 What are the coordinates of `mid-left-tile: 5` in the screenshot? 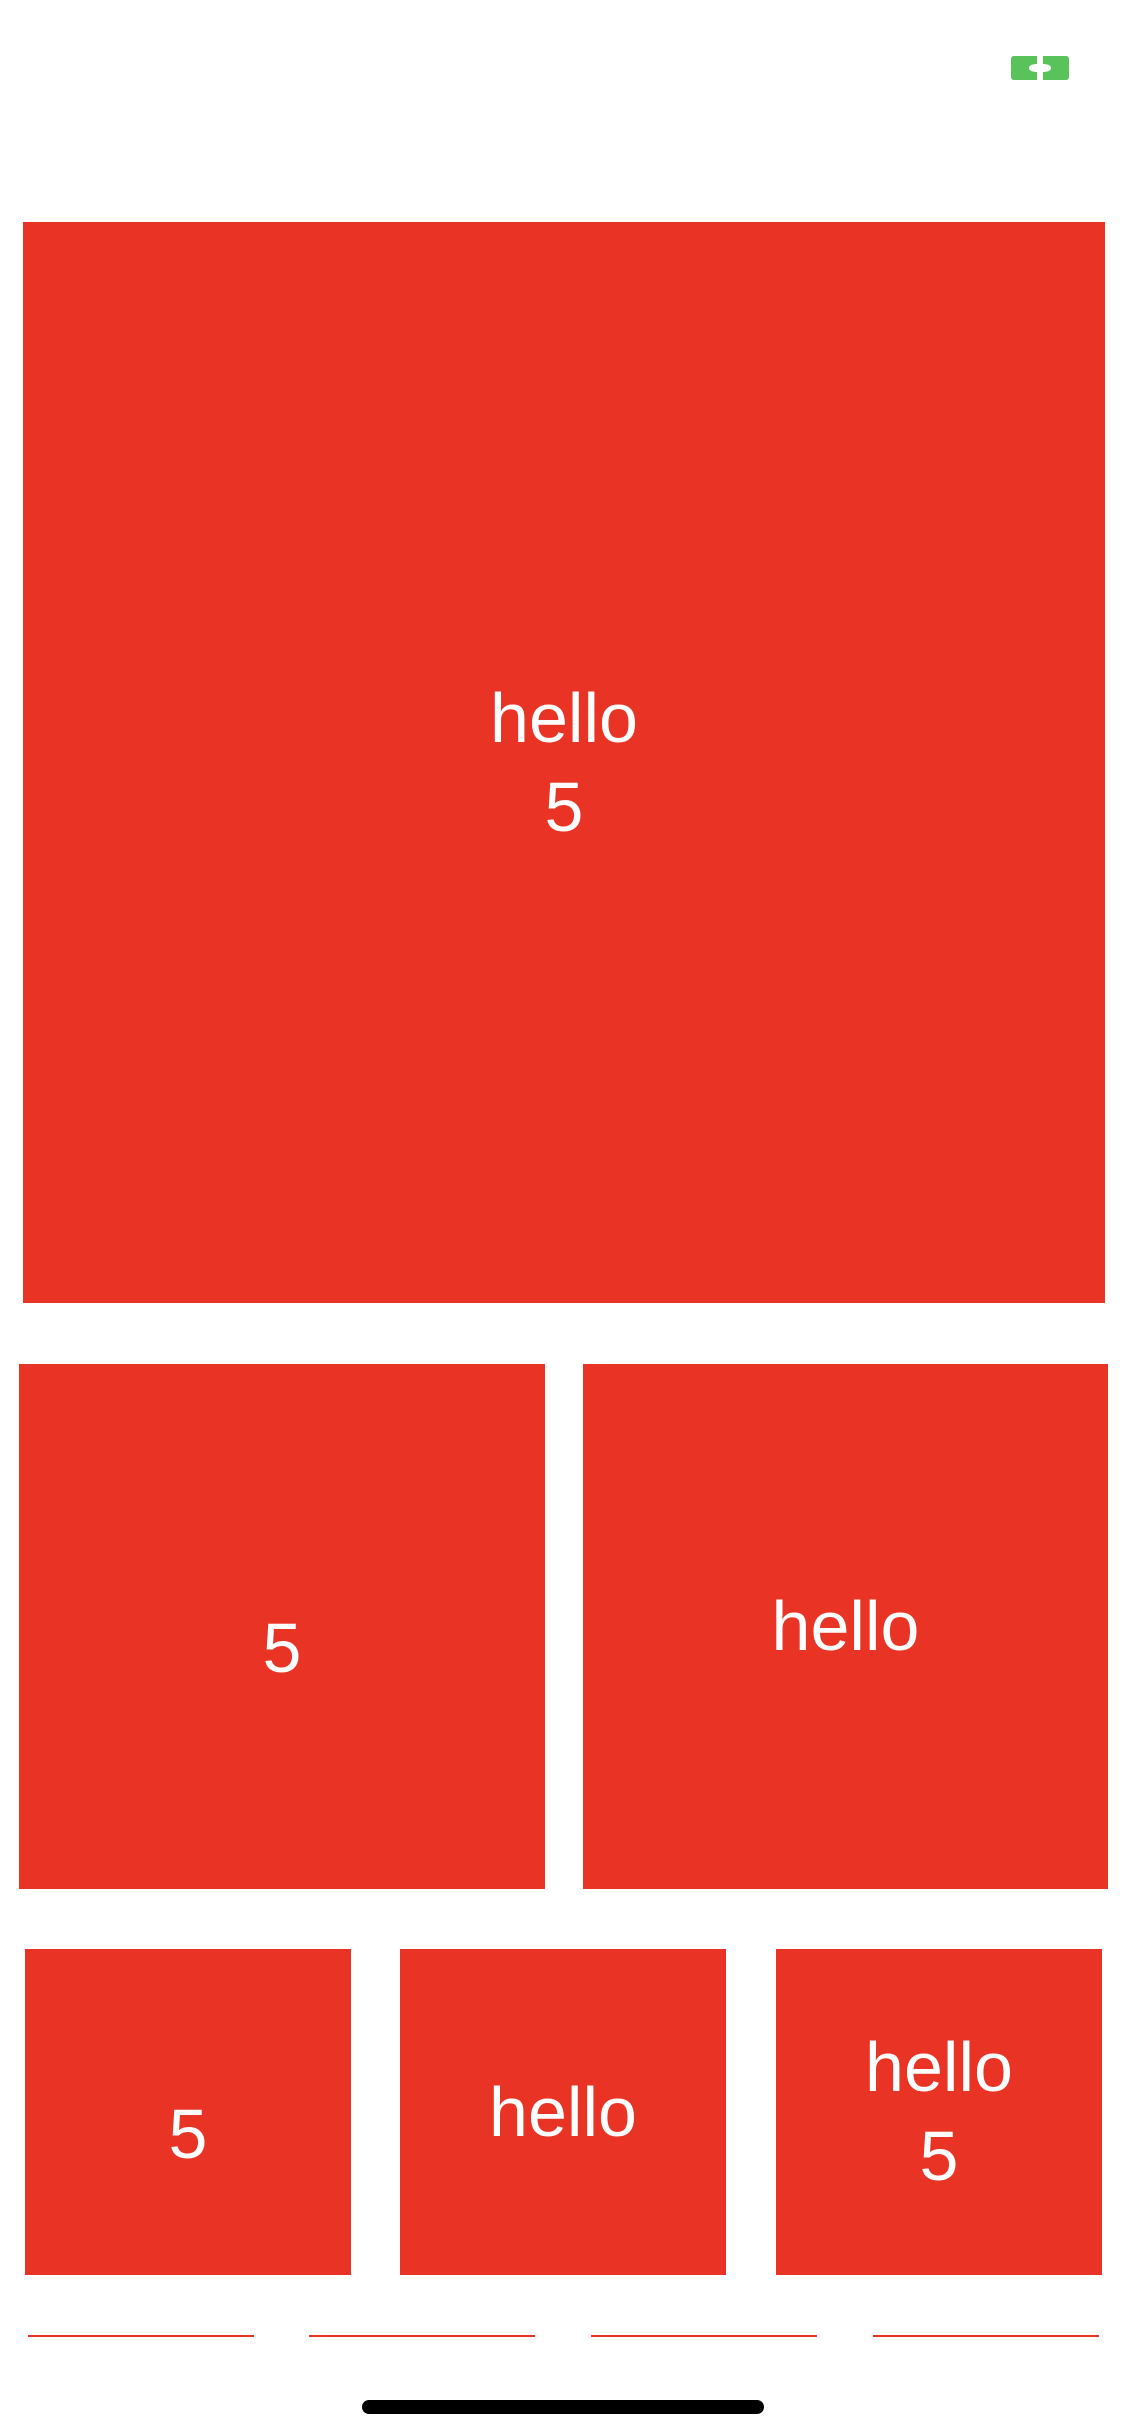 It's located at (282, 1626).